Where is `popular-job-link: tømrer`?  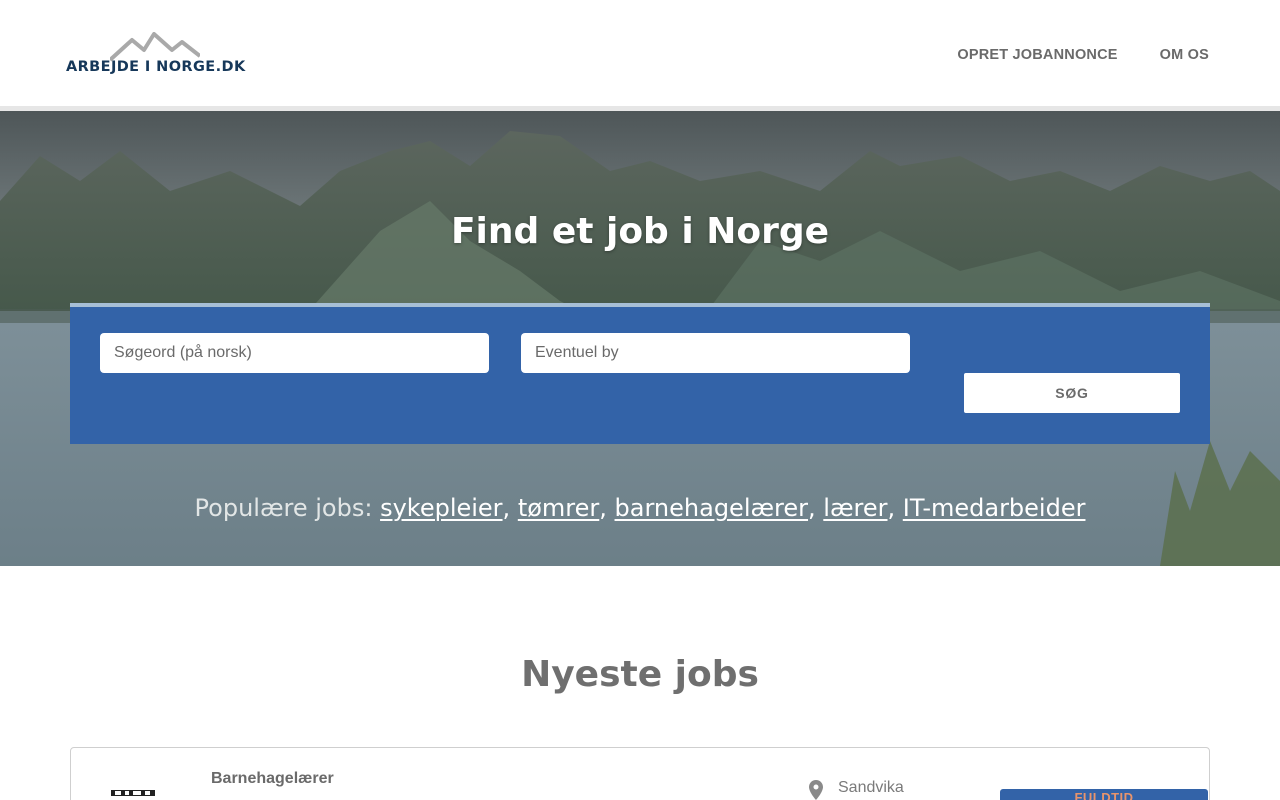 popular-job-link: tømrer is located at coordinates (558, 508).